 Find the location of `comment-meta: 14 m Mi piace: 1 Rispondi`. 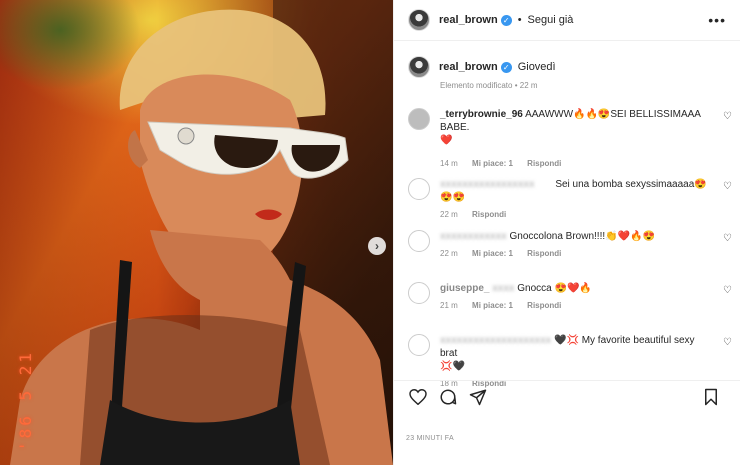

comment-meta: 14 m Mi piace: 1 Rispondi is located at coordinates (586, 163).